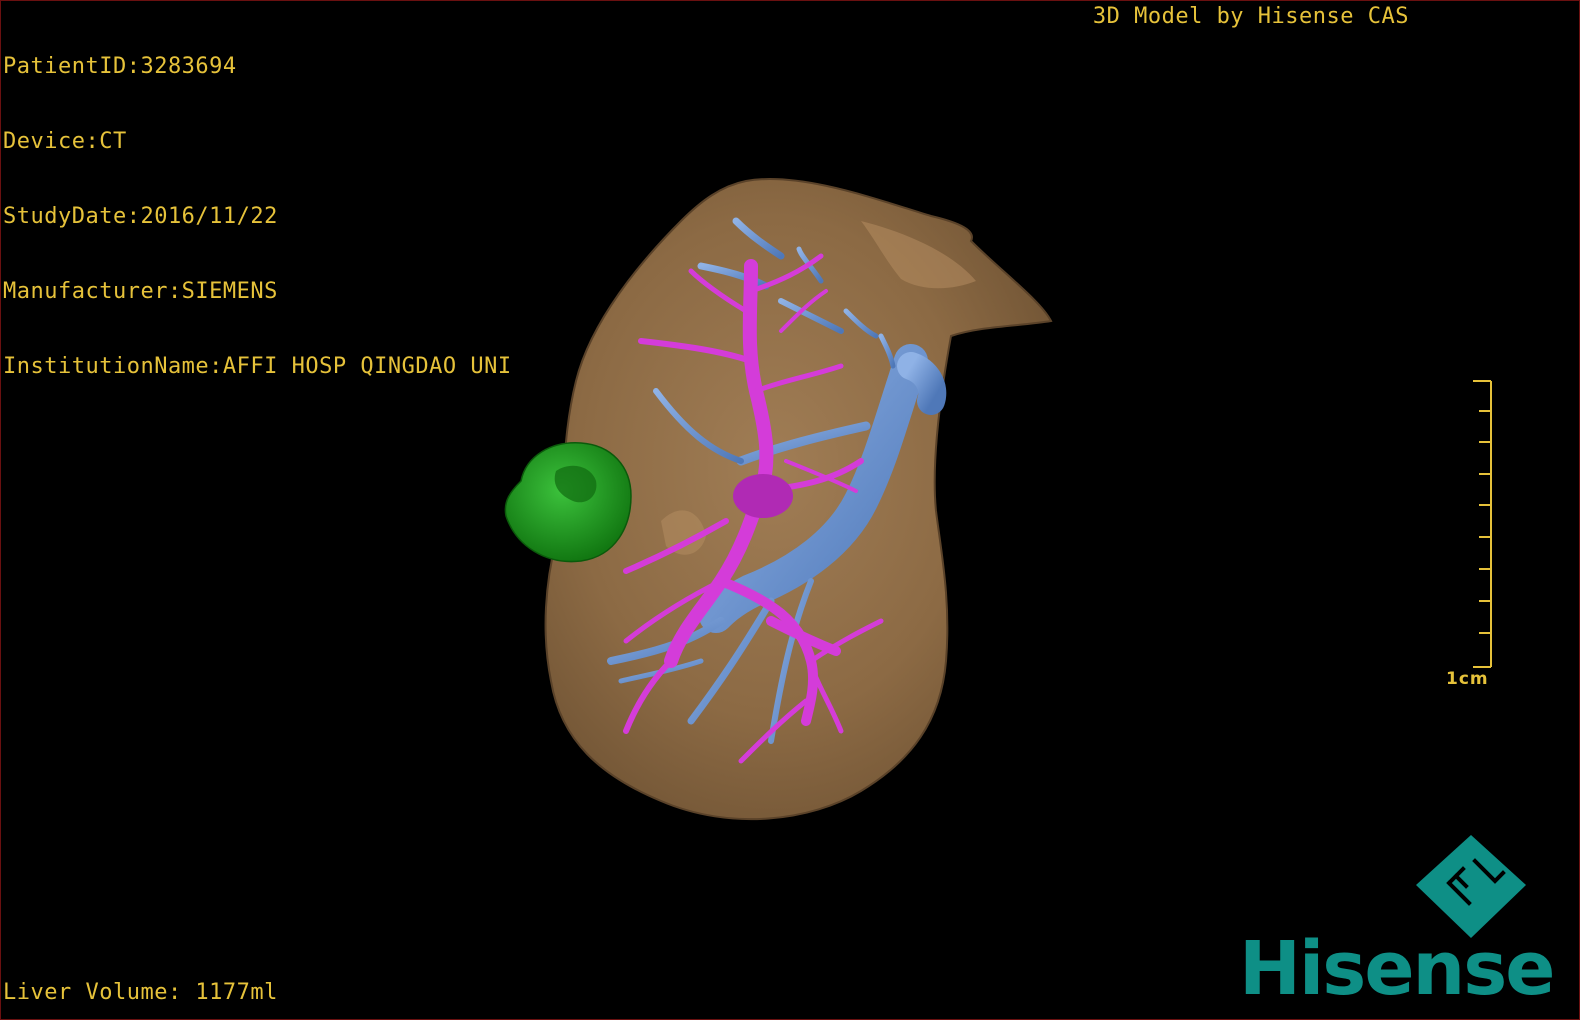 This screenshot has height=1020, width=1580. I want to click on liver-volume-text: Liver Volume: 1177ml, so click(140, 992).